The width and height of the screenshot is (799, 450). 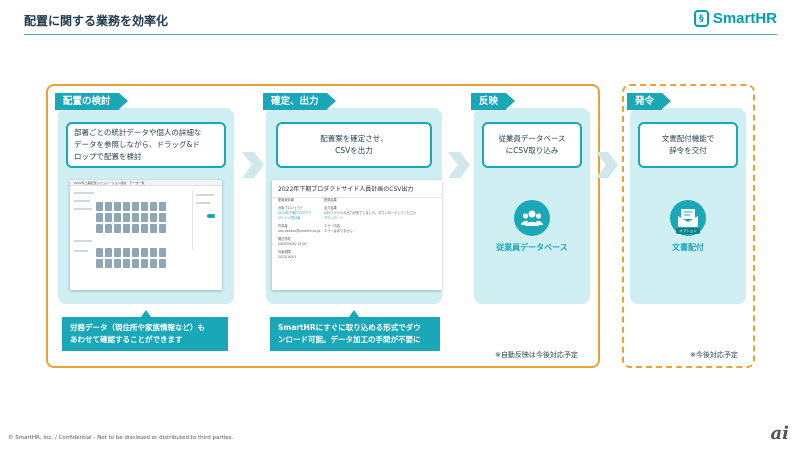 I want to click on logo-text: SmartHR, so click(x=744, y=18).